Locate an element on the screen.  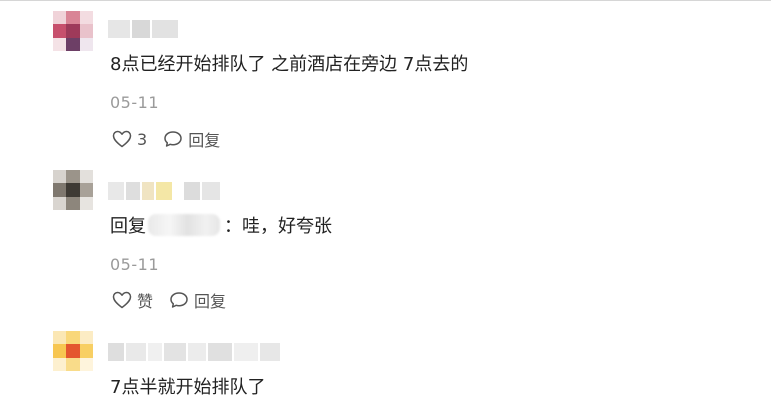
comment-text: 回复 ：哇，好夸张 is located at coordinates (221, 226).